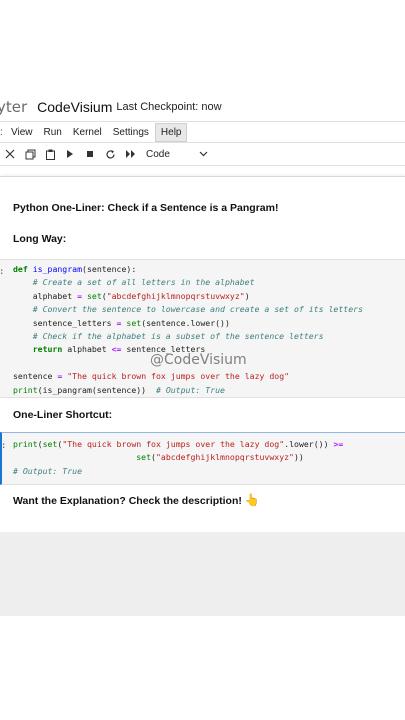  Describe the element at coordinates (110, 154) in the screenshot. I see `restart-icon` at that location.